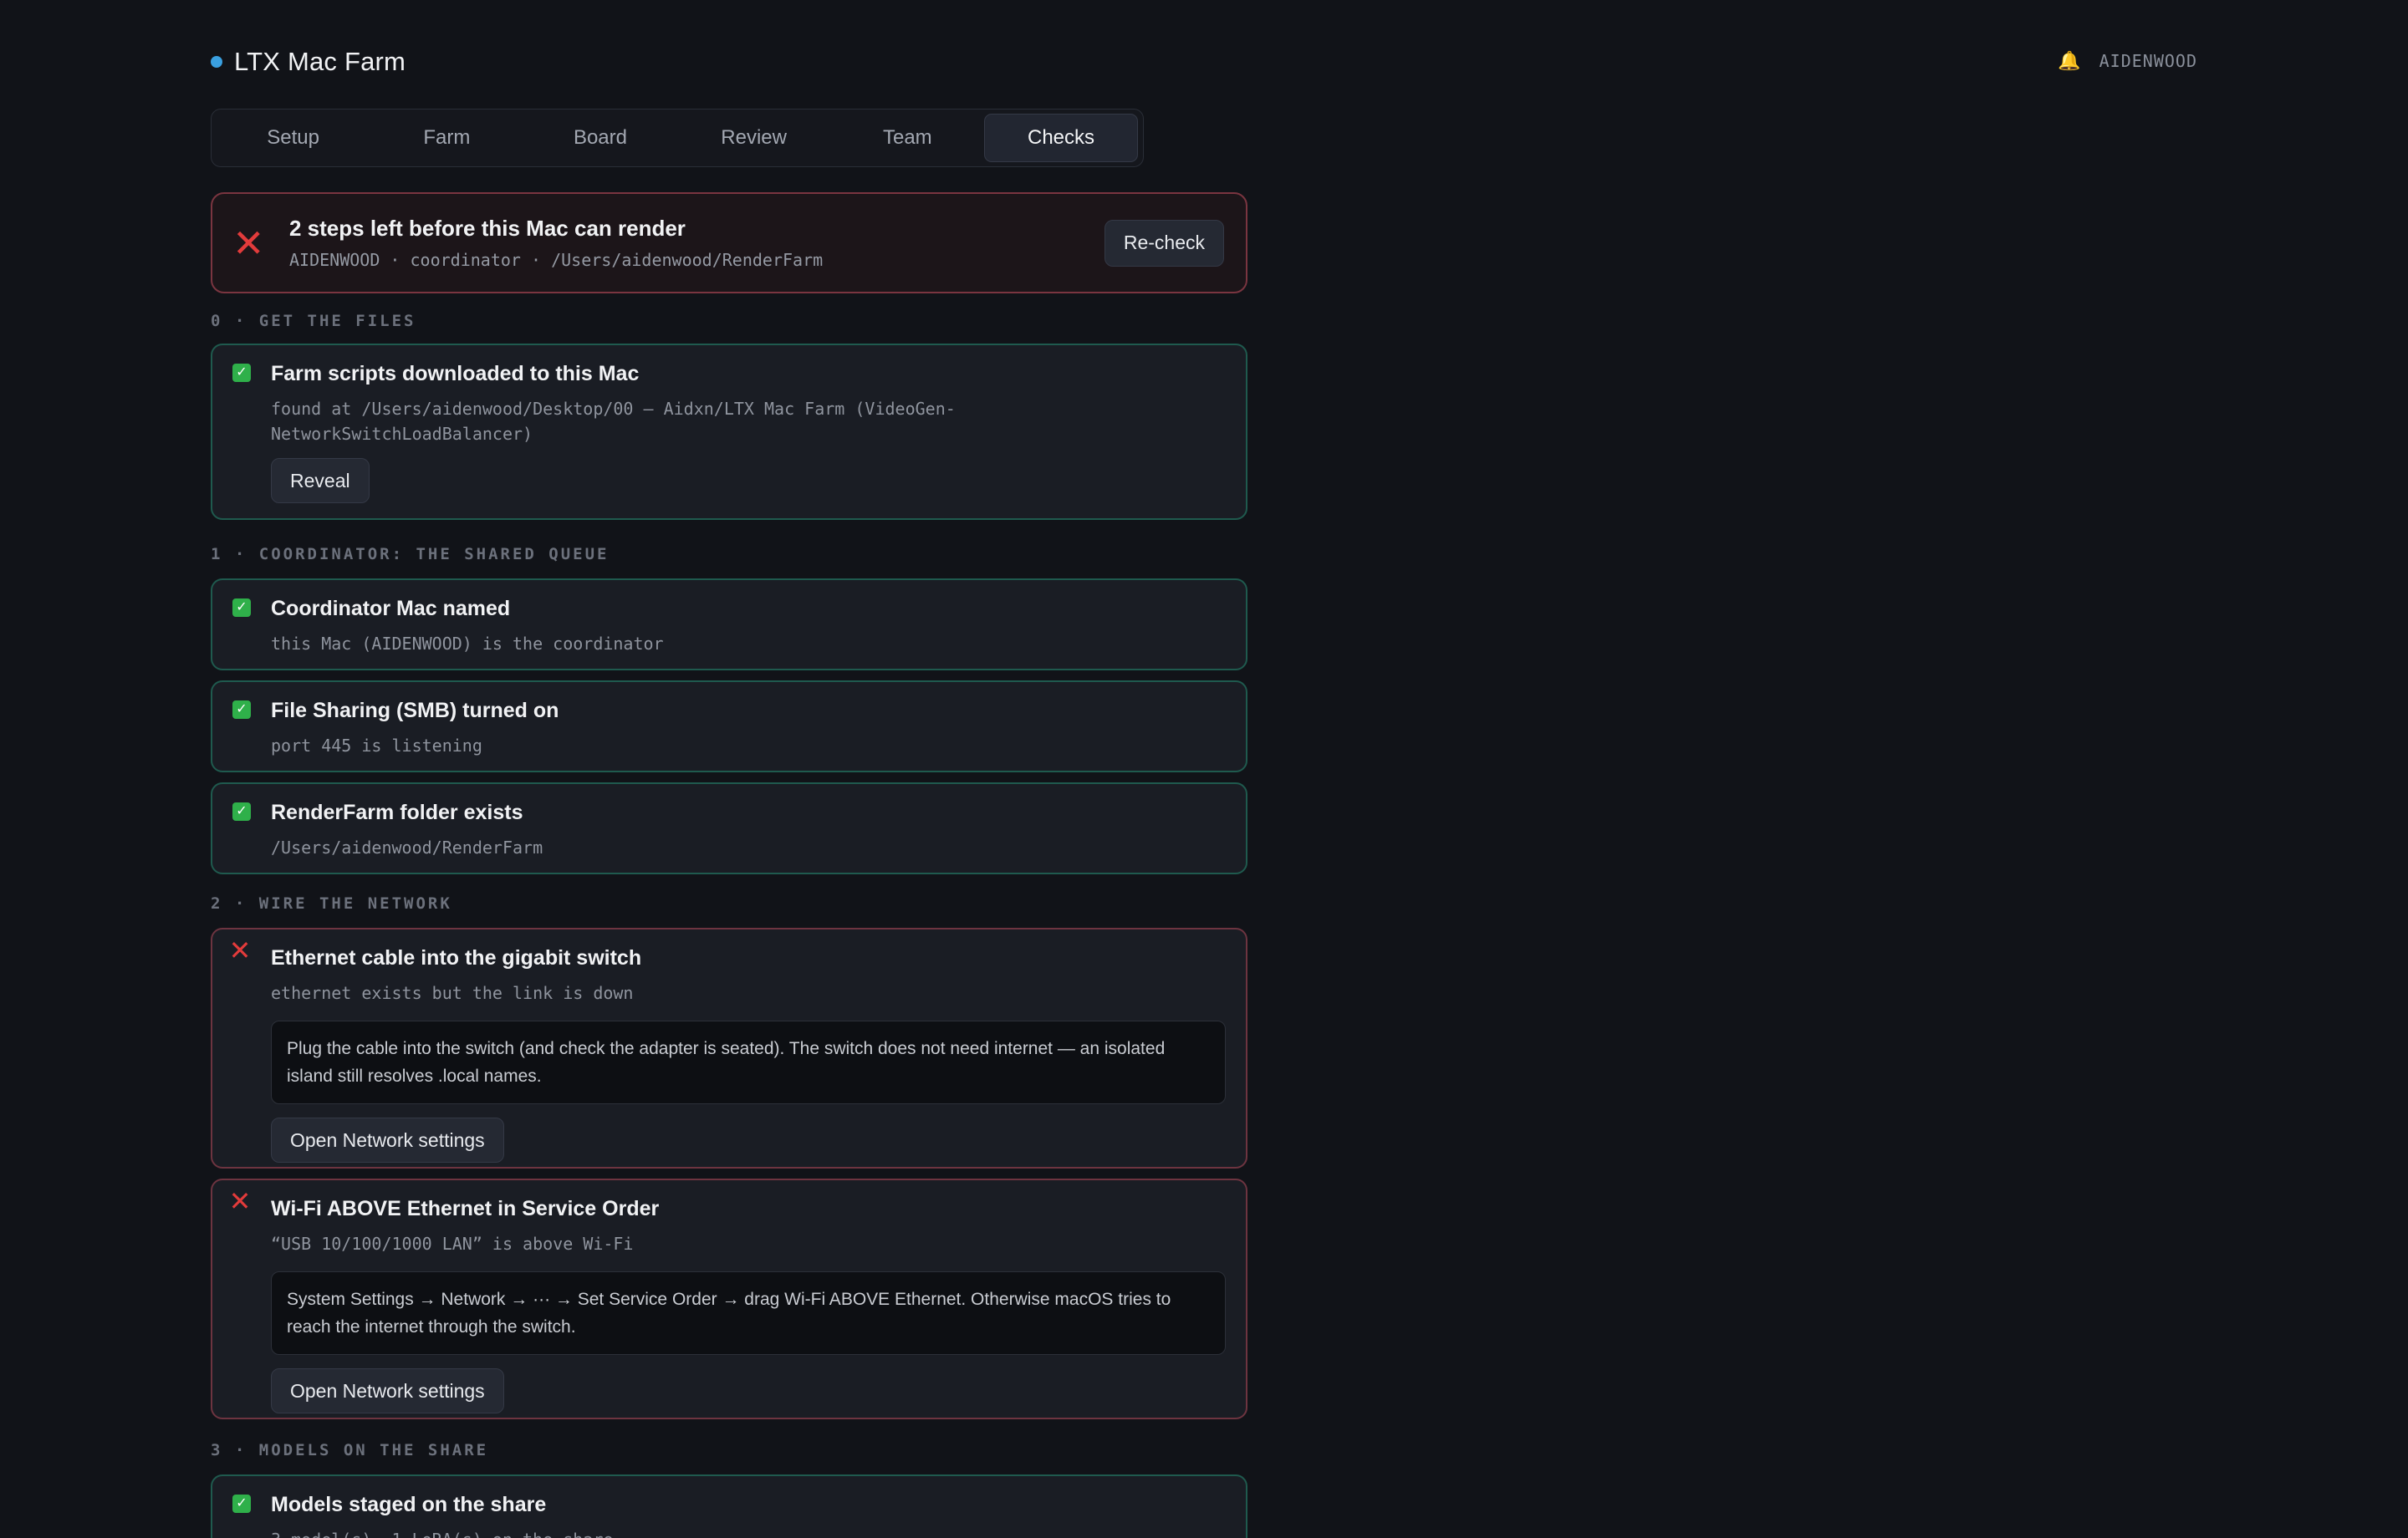 The height and width of the screenshot is (1538, 2408). Describe the element at coordinates (377, 746) in the screenshot. I see `check-detail: port 445 is listening` at that location.